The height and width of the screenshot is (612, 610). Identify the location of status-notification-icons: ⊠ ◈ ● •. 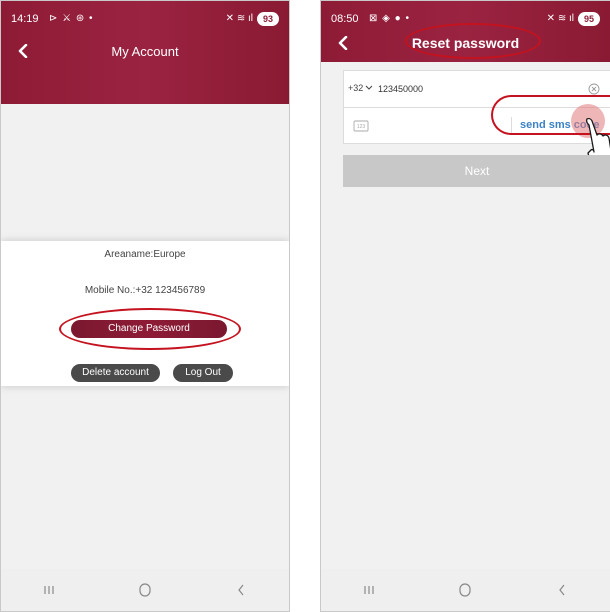
(389, 18).